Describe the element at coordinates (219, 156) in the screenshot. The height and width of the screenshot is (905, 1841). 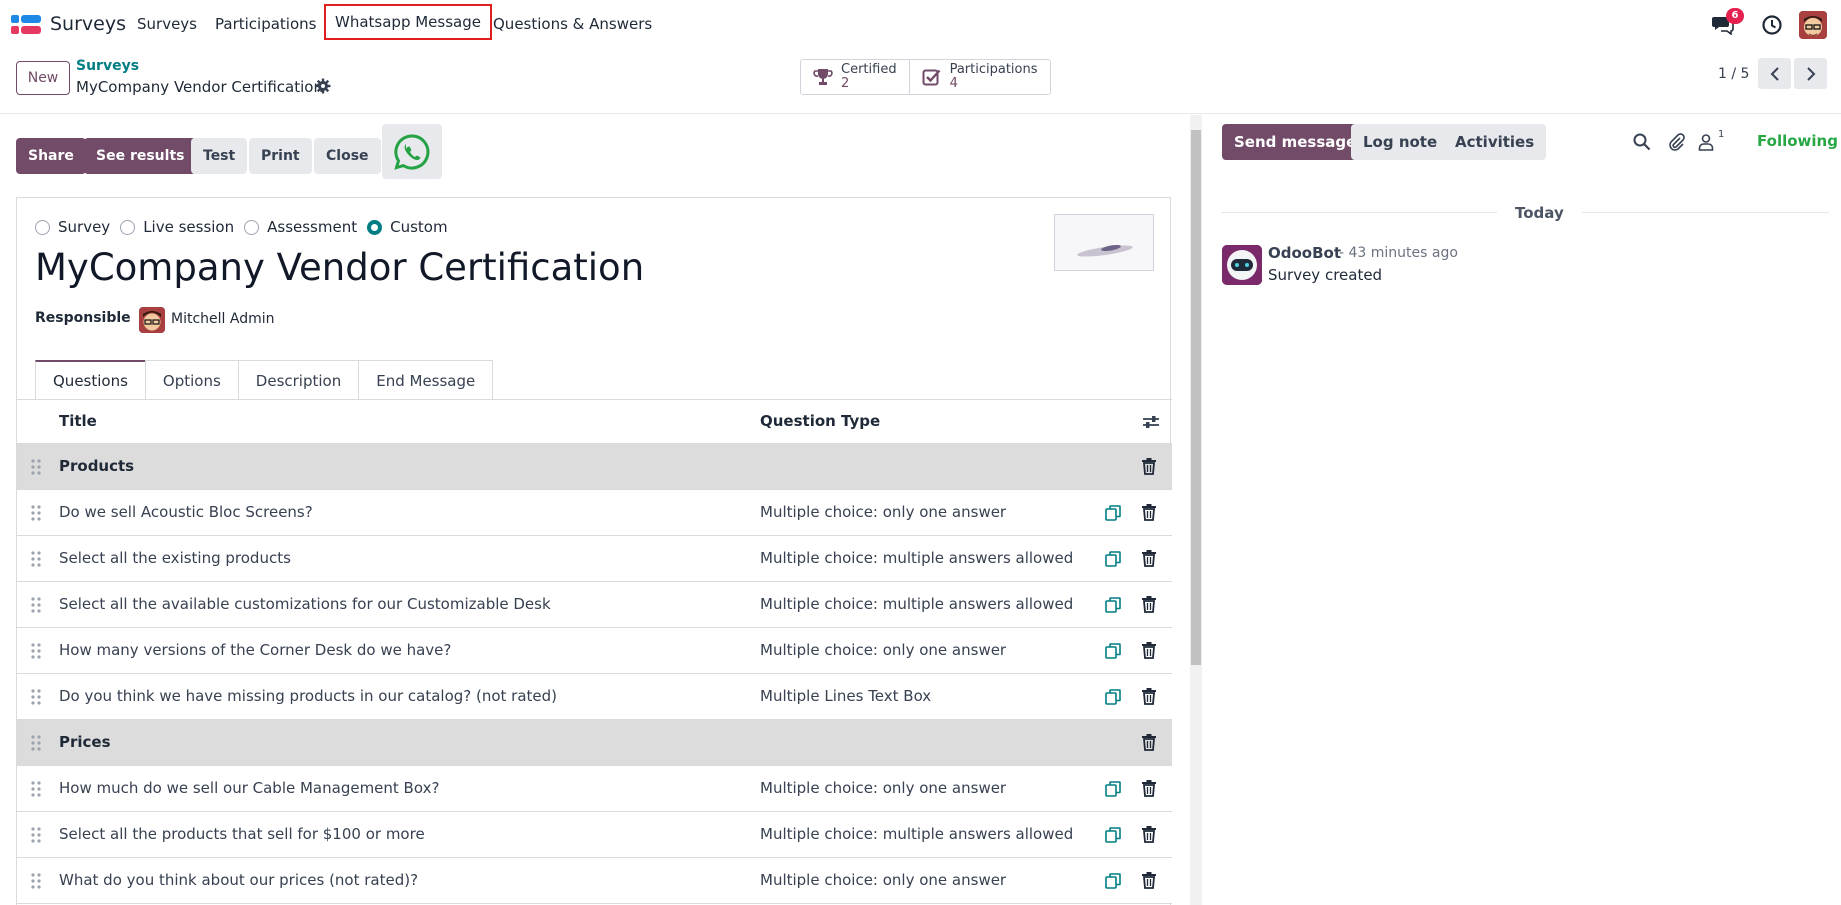
I see `test-button: Test` at that location.